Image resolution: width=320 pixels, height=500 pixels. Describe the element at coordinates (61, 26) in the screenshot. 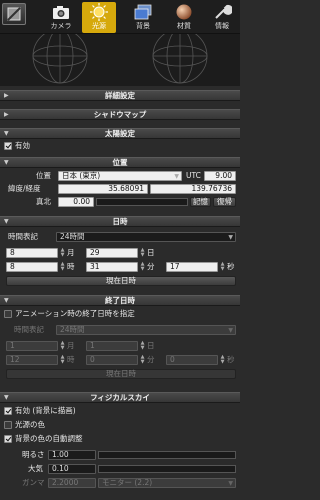

I see `tab-label: カメラ` at that location.